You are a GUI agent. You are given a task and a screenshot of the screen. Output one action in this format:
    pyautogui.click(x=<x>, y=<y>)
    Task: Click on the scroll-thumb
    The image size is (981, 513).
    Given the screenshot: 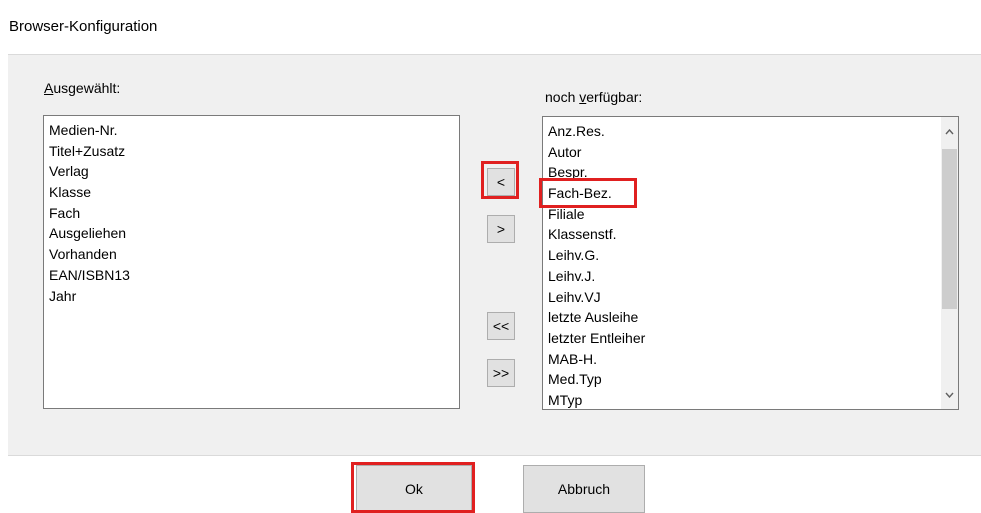 What is the action you would take?
    pyautogui.click(x=949, y=229)
    